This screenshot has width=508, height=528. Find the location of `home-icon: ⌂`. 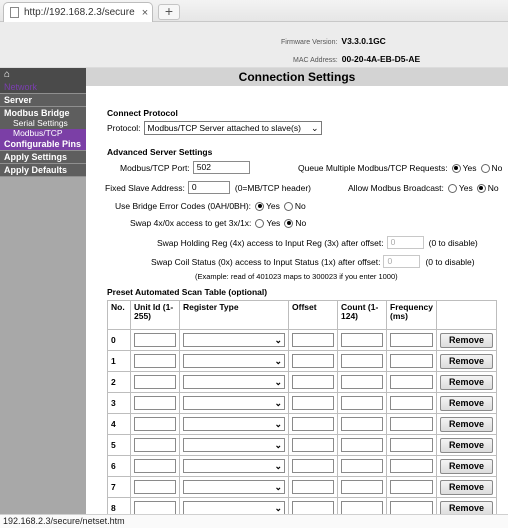

home-icon: ⌂ is located at coordinates (43, 74).